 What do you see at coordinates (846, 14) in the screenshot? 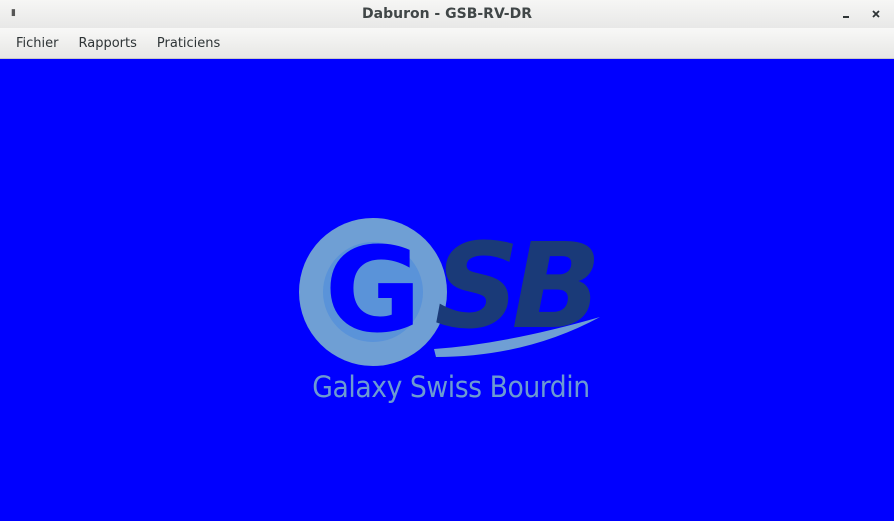
I see `minimize-button` at bounding box center [846, 14].